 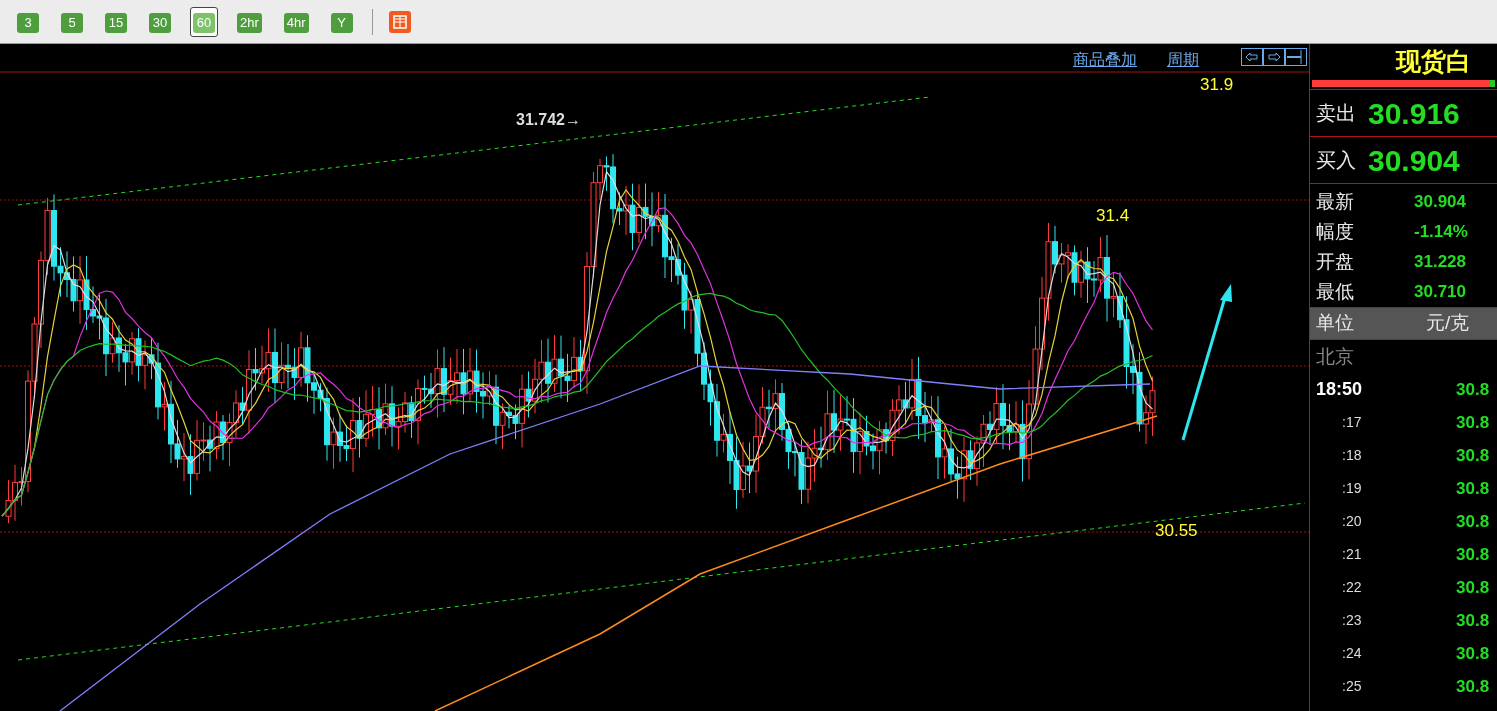 What do you see at coordinates (1335, 291) in the screenshot?
I see `stat-label: 最低` at bounding box center [1335, 291].